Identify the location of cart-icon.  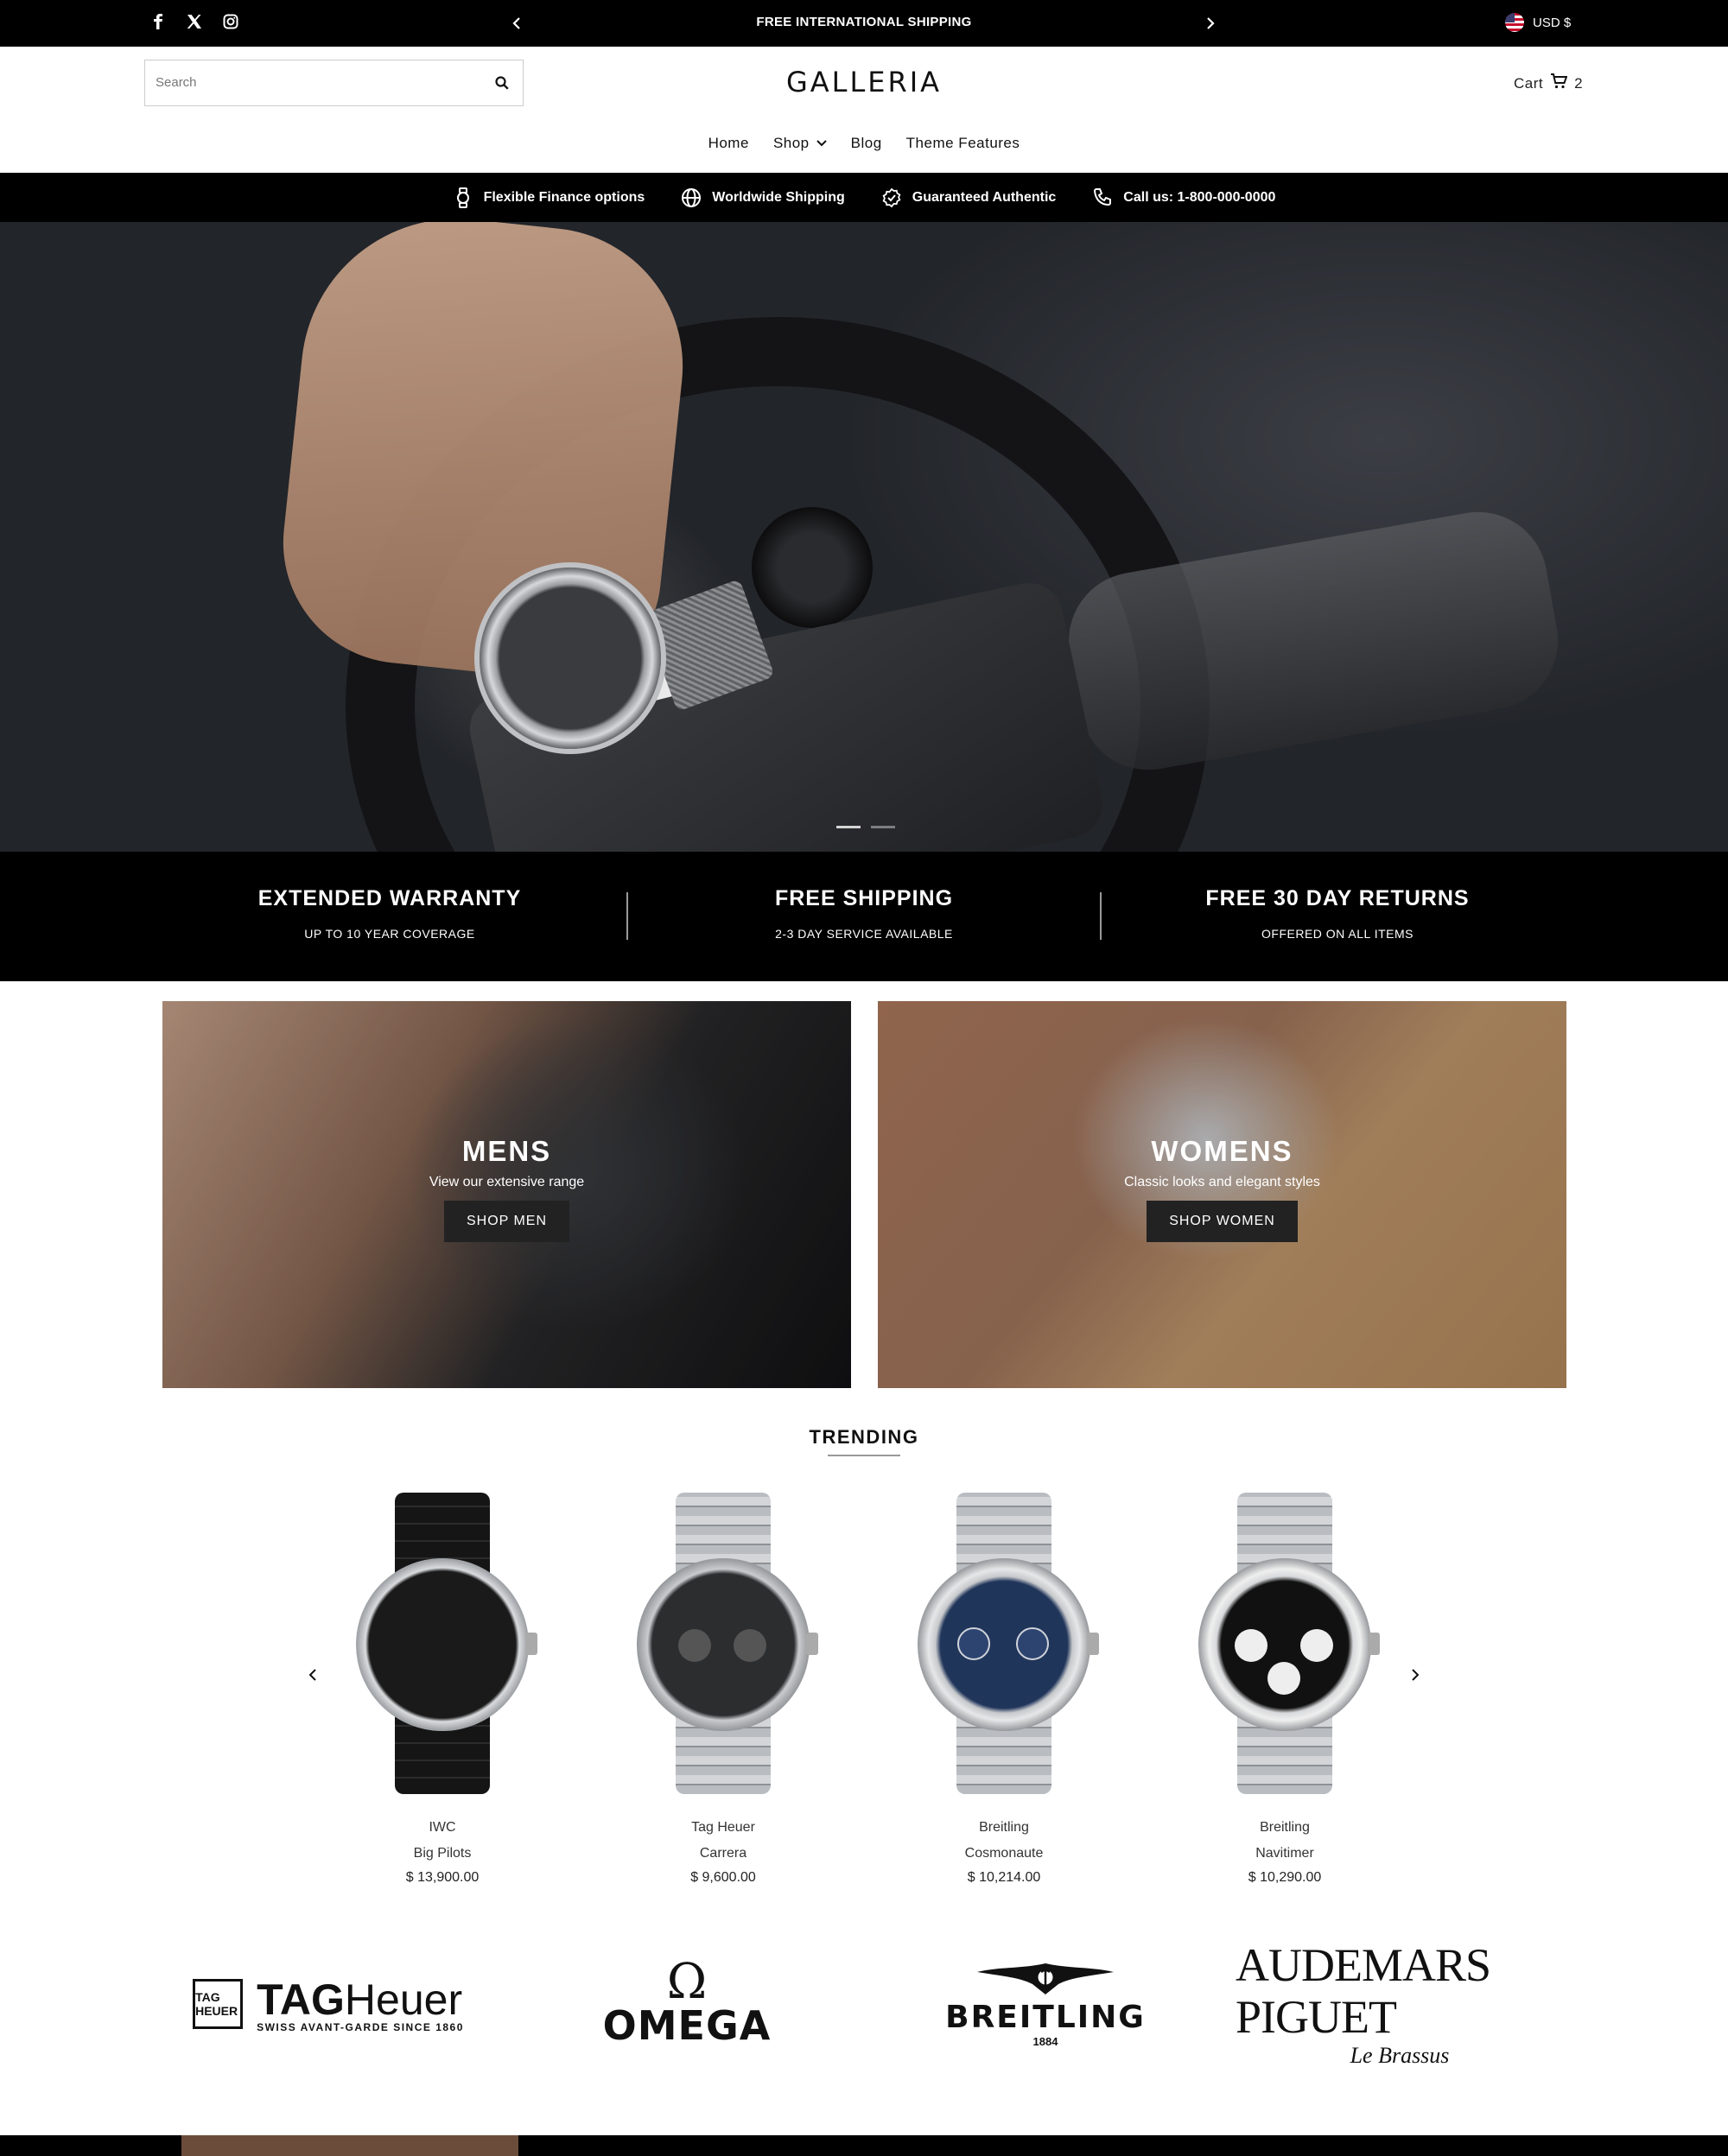
(1559, 83).